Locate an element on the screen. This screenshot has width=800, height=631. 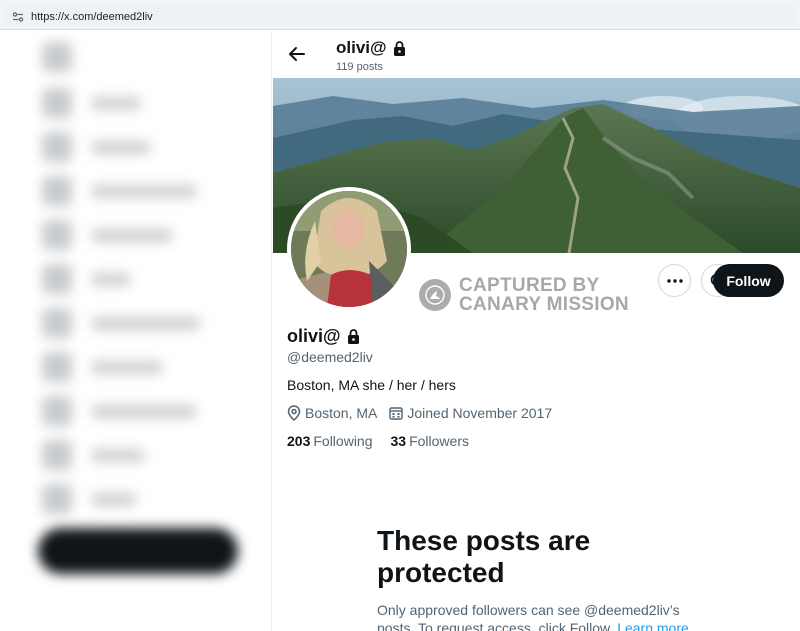
profile-actions: Follow is located at coordinates (685, 282).